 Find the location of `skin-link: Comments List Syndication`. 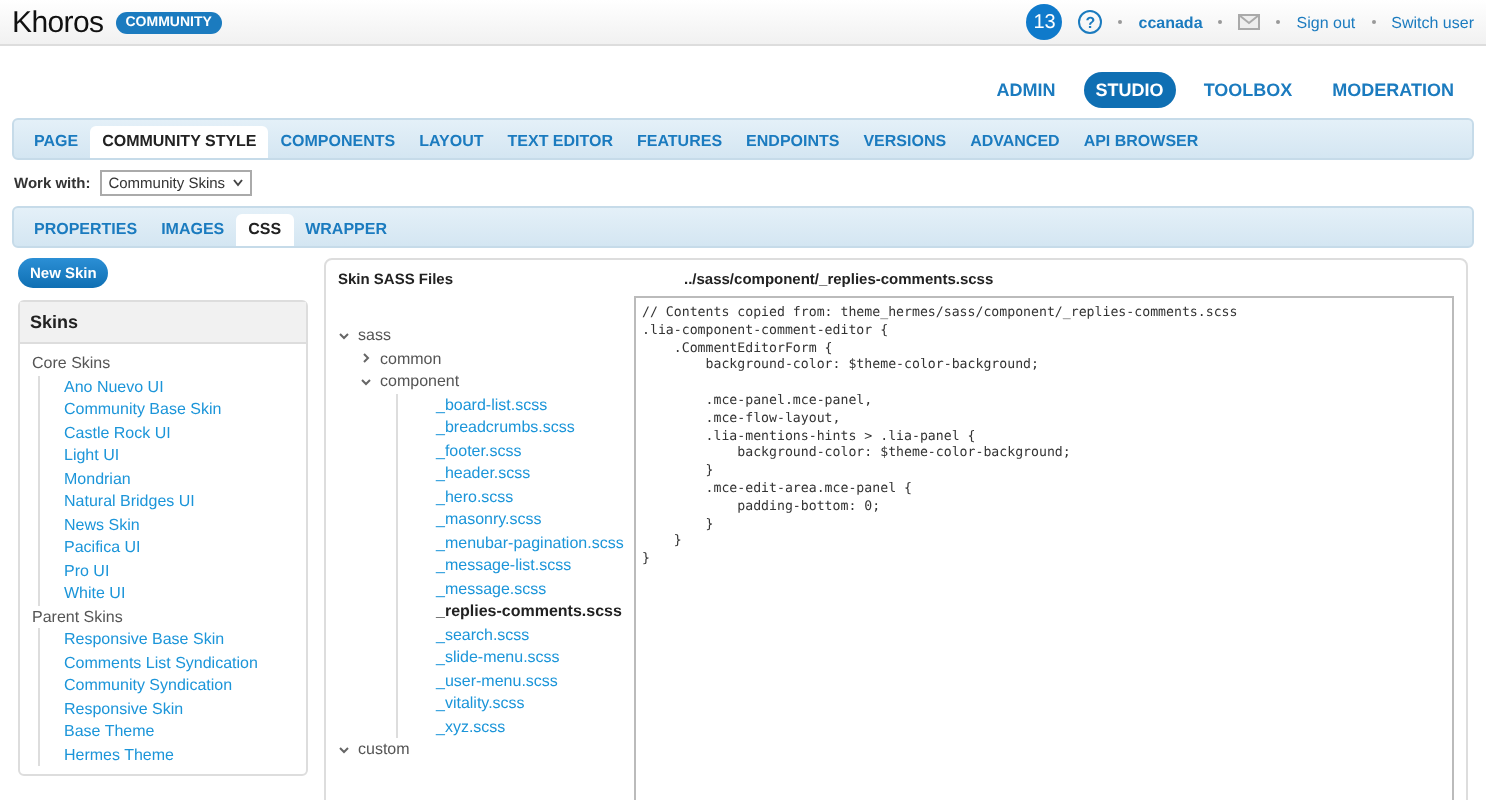

skin-link: Comments List Syndication is located at coordinates (166, 662).